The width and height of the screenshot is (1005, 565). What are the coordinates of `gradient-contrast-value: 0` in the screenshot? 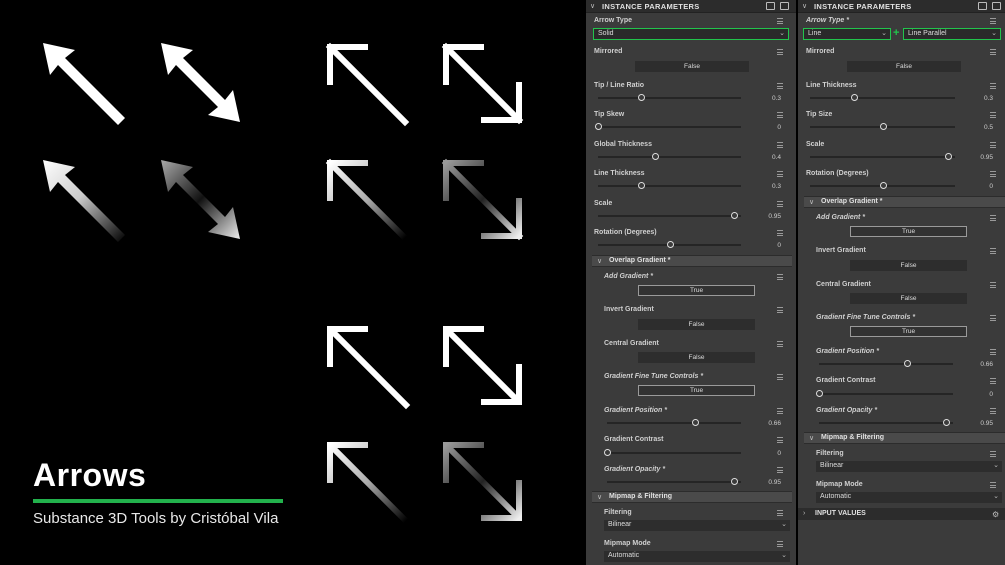 It's located at (983, 394).